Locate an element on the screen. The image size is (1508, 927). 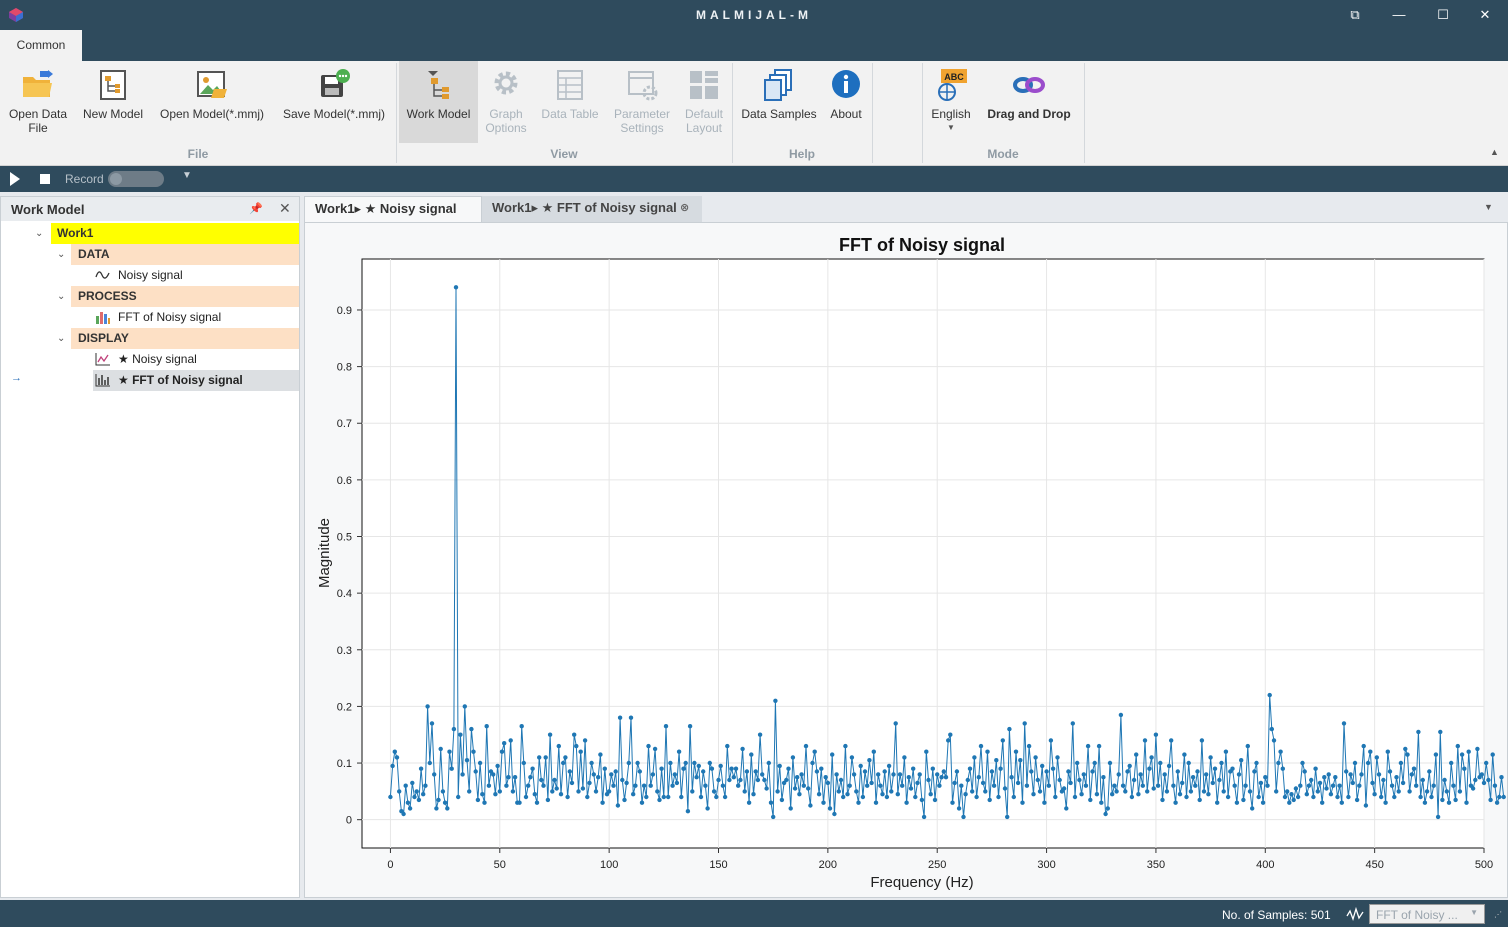
close-panel-icon: ✕ is located at coordinates (285, 208).